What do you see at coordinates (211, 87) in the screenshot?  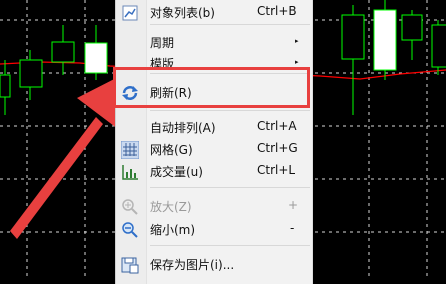 I see `highlight-box` at bounding box center [211, 87].